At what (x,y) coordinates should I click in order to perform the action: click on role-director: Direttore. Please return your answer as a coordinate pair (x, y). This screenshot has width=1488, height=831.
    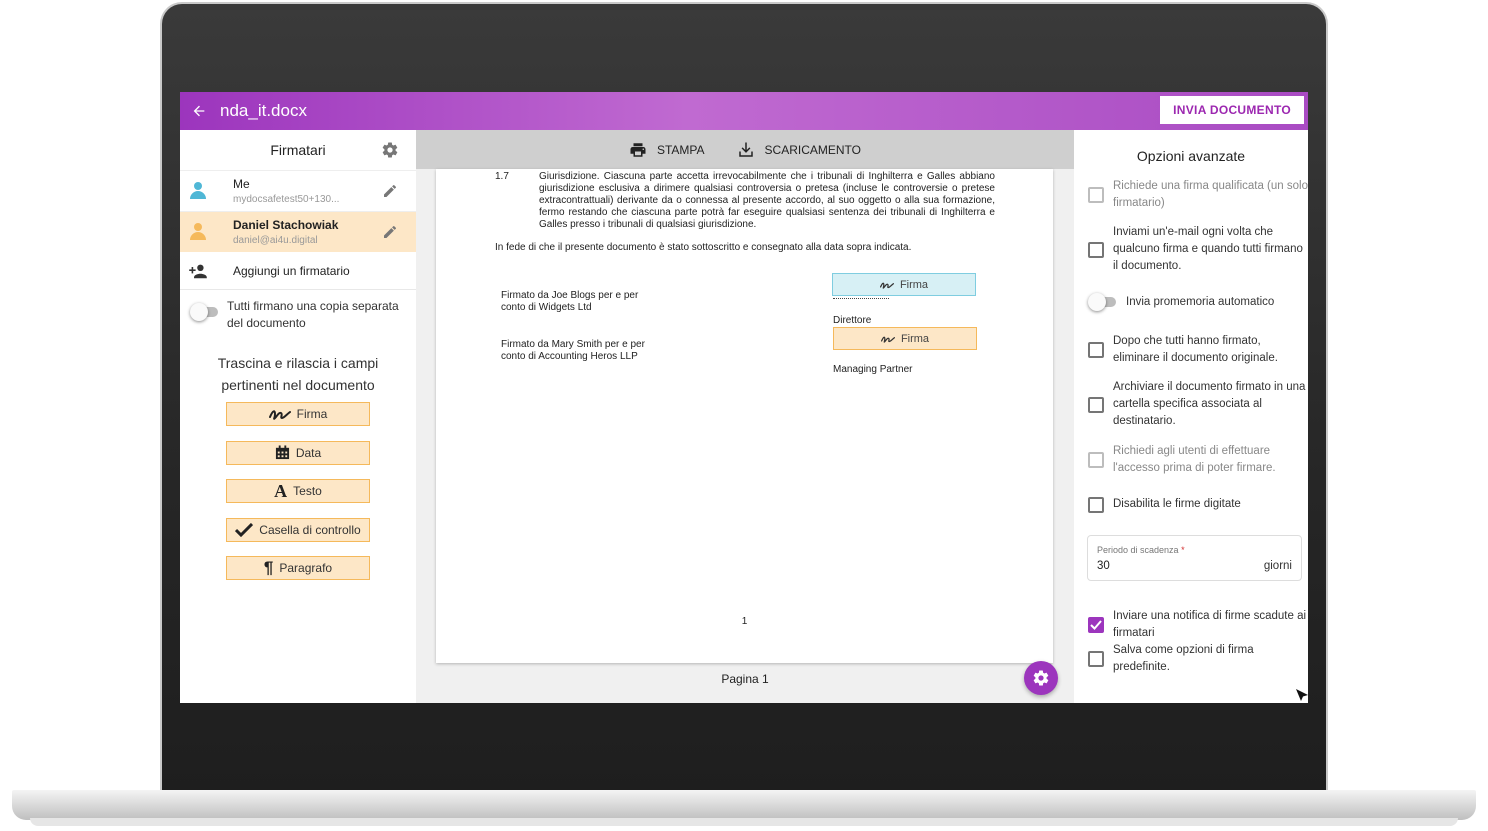
    Looking at the image, I should click on (852, 320).